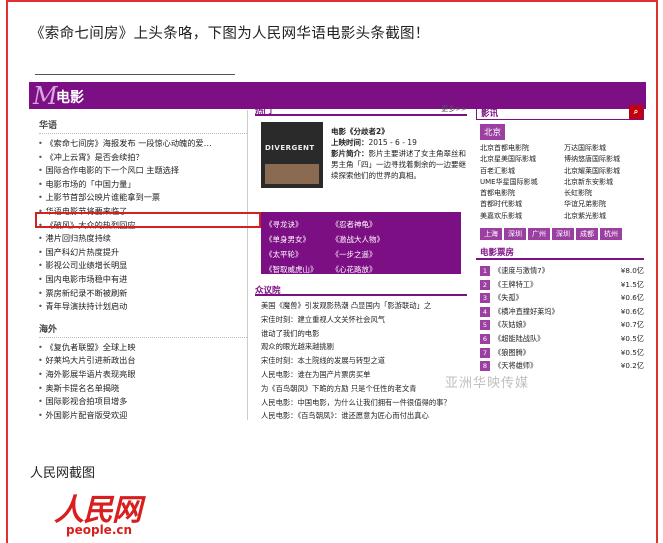  What do you see at coordinates (142, 212) in the screenshot?
I see `news-item: 华语电影节将要来临了` at bounding box center [142, 212].